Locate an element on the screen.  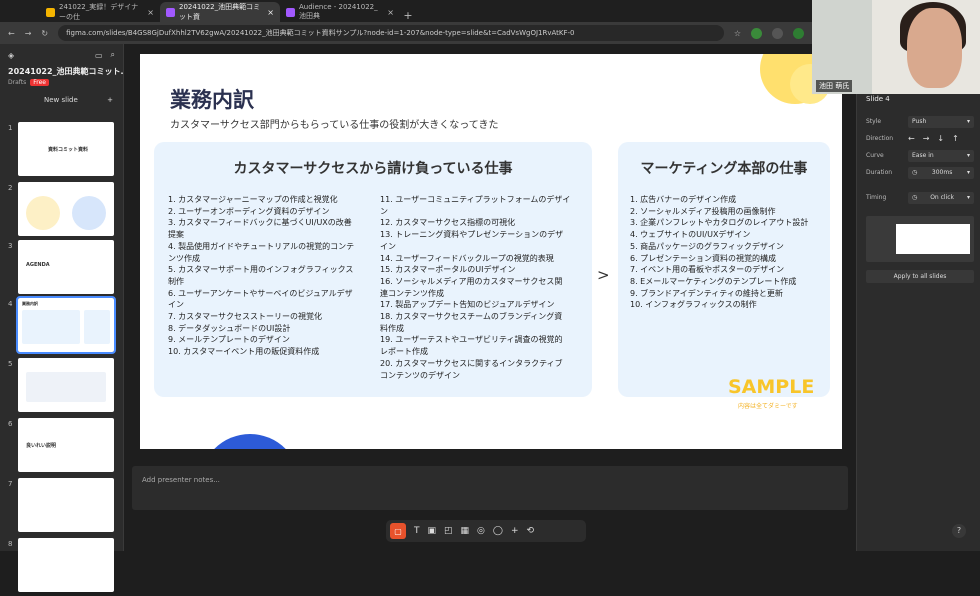
curve-value: Ease in is located at coordinates (923, 155).